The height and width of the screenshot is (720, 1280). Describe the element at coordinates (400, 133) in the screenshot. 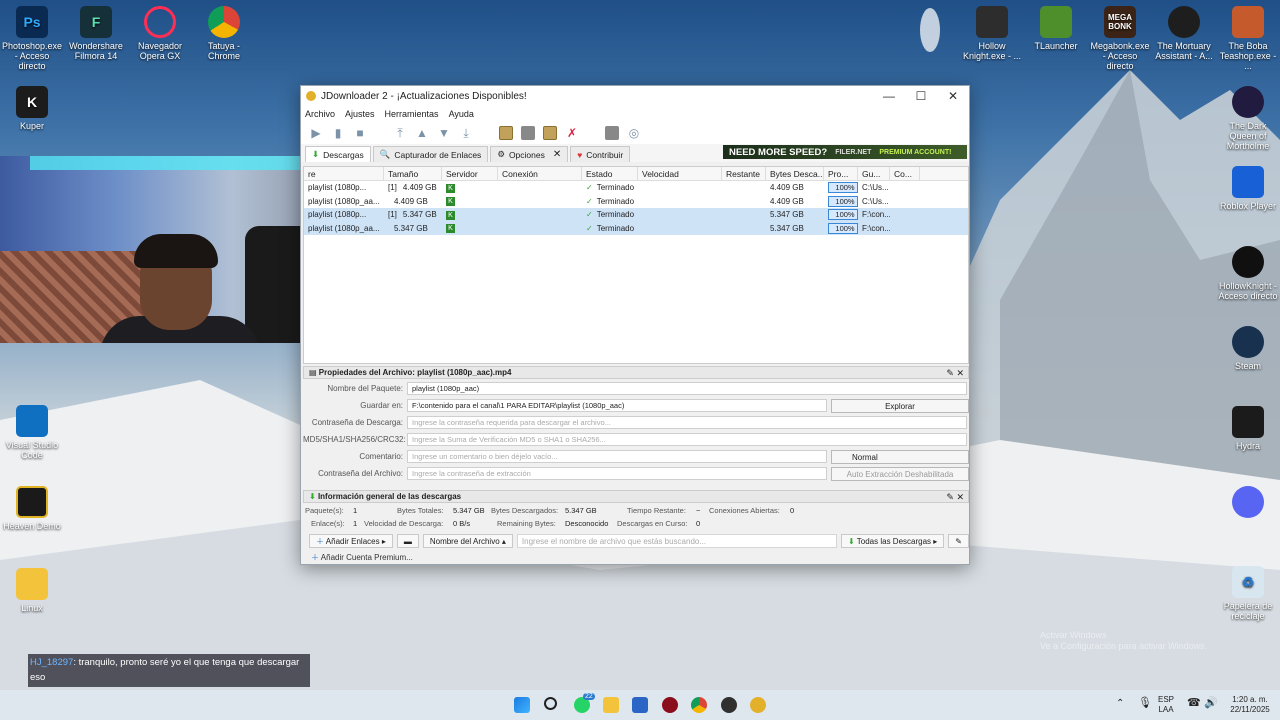

I see `move-top-icon: ⤒` at that location.